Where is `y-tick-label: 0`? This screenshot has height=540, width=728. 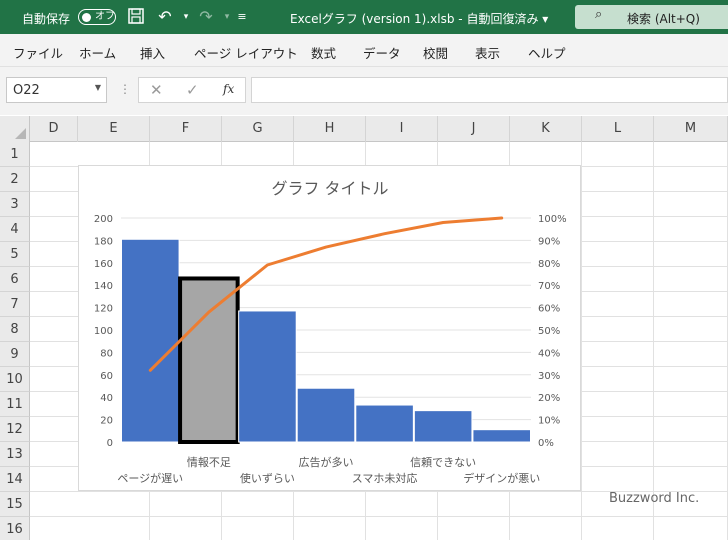 y-tick-label: 0 is located at coordinates (110, 443).